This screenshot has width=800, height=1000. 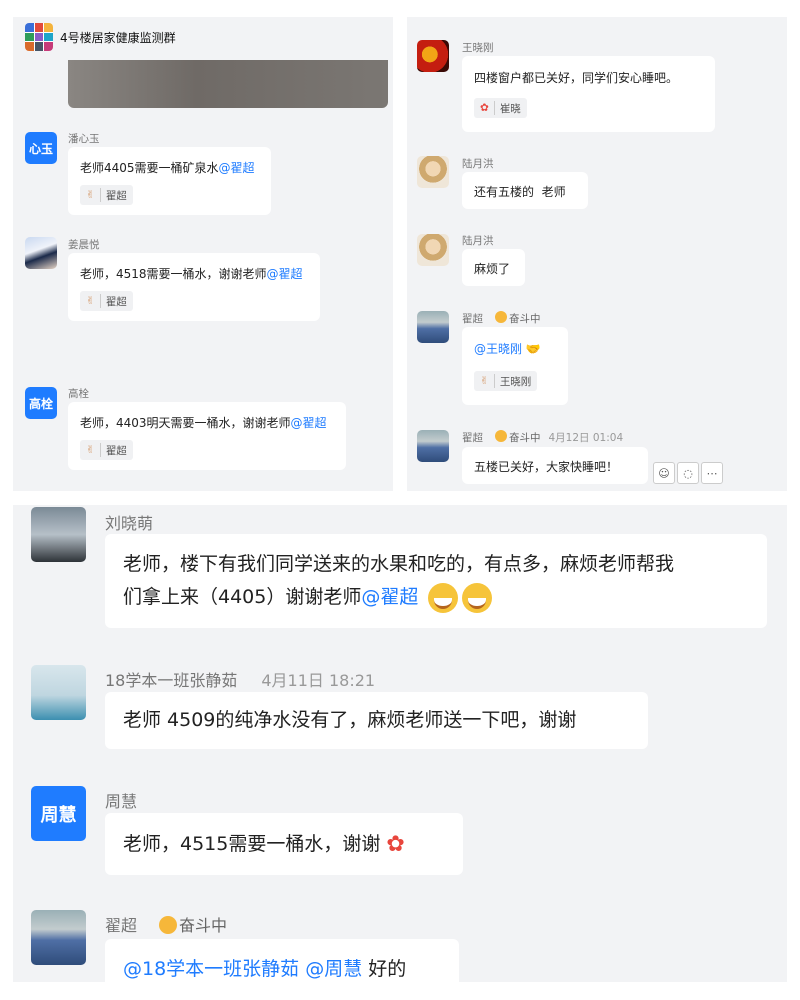 I want to click on sender-name: 翟超 奋斗中 4月12日 01:04, so click(x=542, y=437).